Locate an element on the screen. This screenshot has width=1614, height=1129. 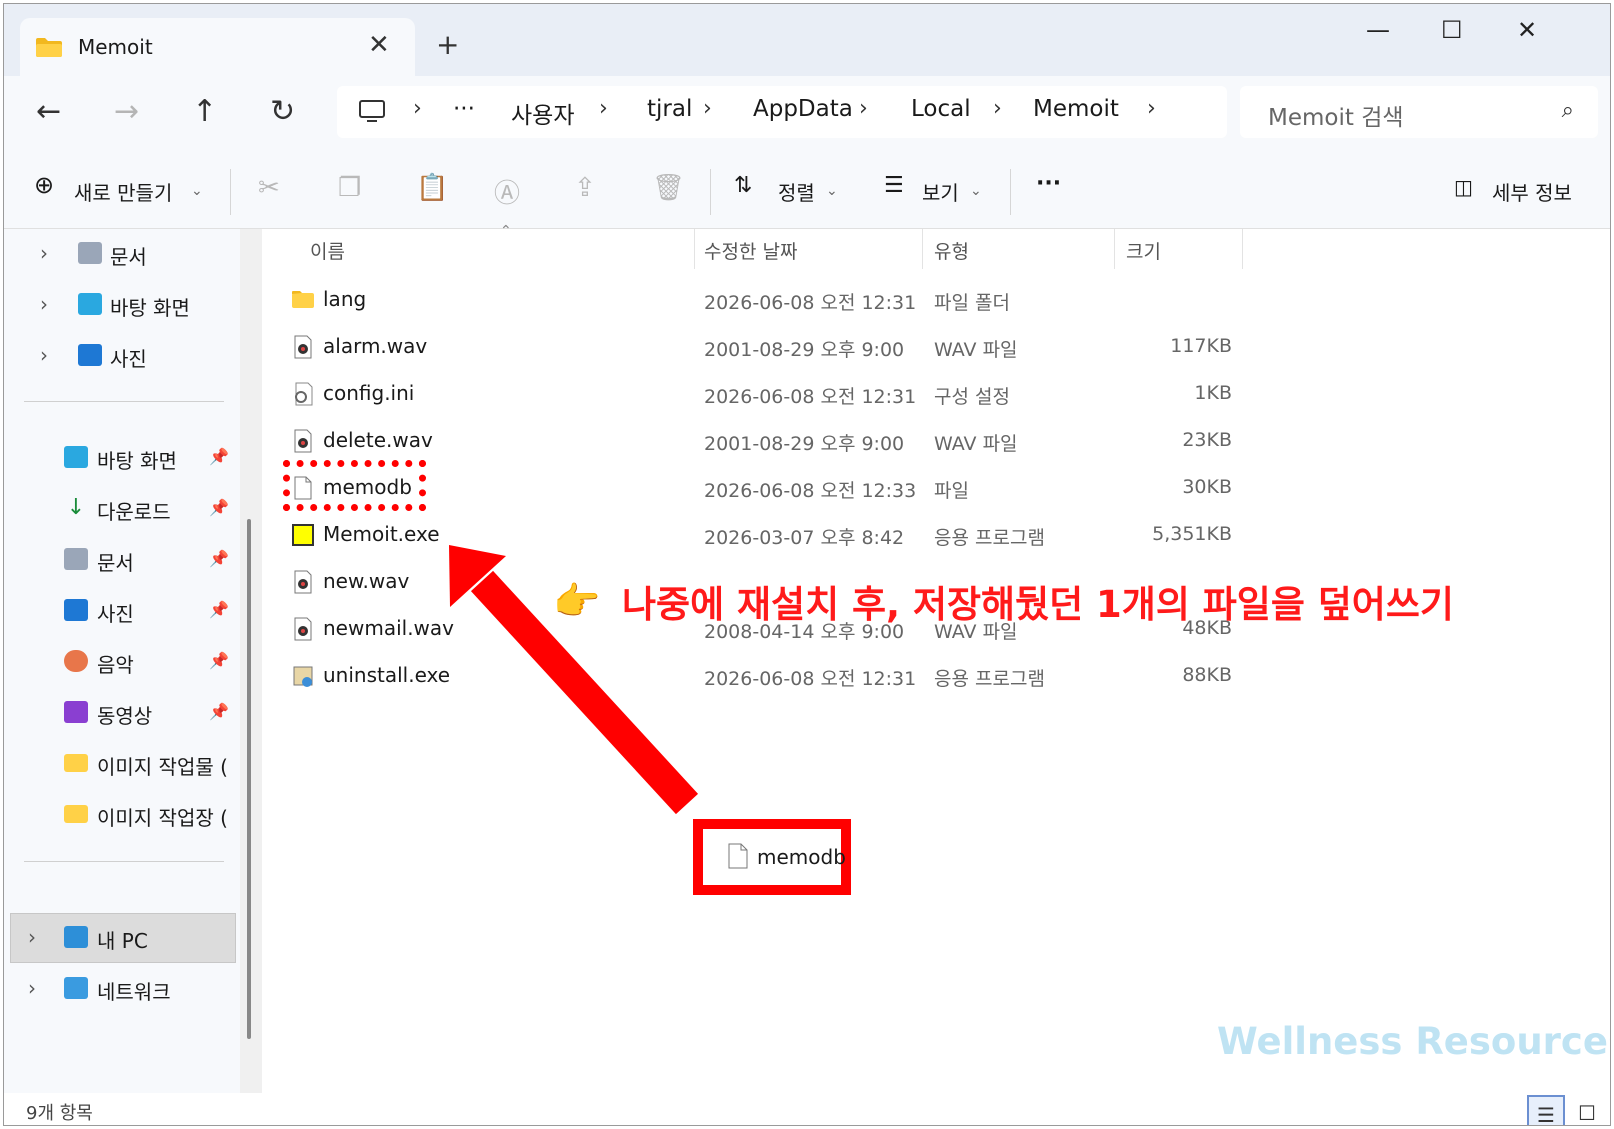
dropped-file-name: memodb is located at coordinates (801, 857).